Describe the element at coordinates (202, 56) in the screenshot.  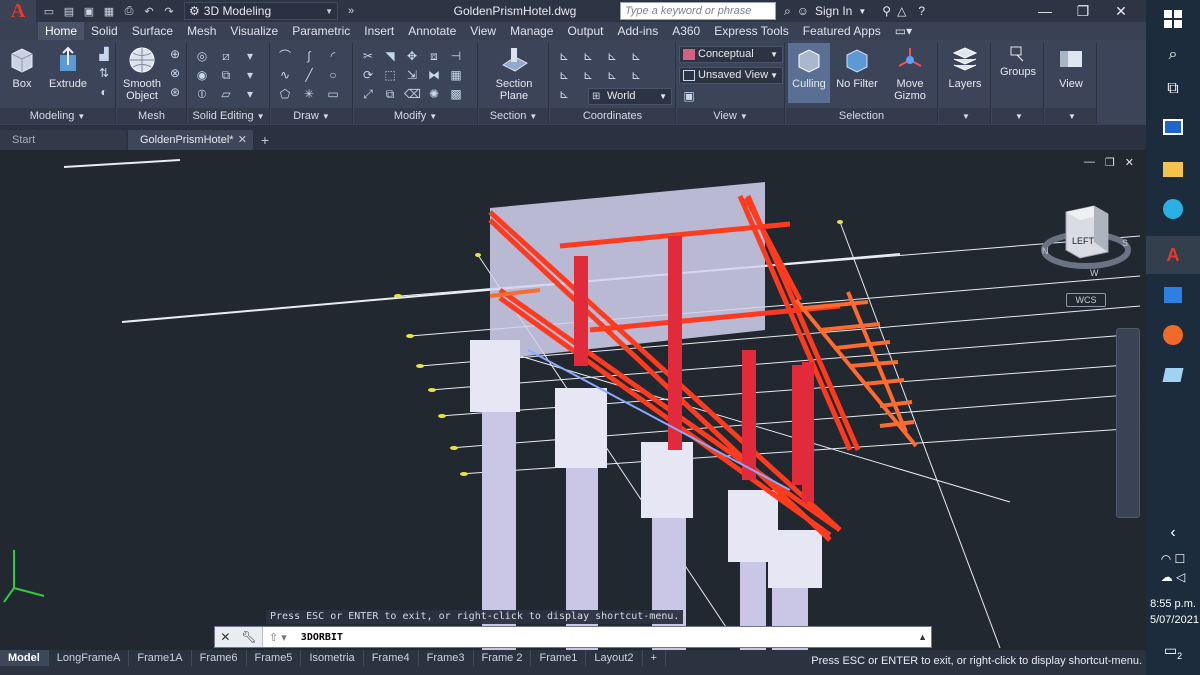
I see `union-icon: ◎` at that location.